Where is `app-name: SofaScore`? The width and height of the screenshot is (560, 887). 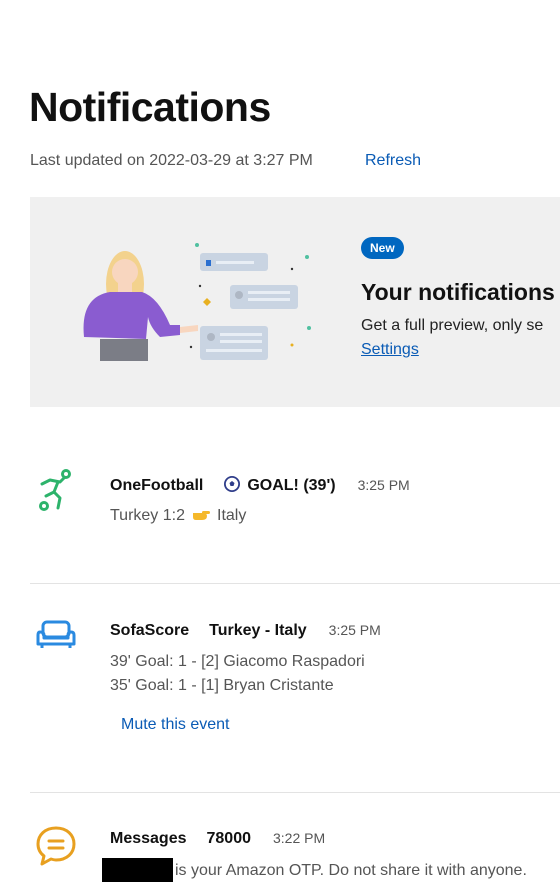 app-name: SofaScore is located at coordinates (150, 630).